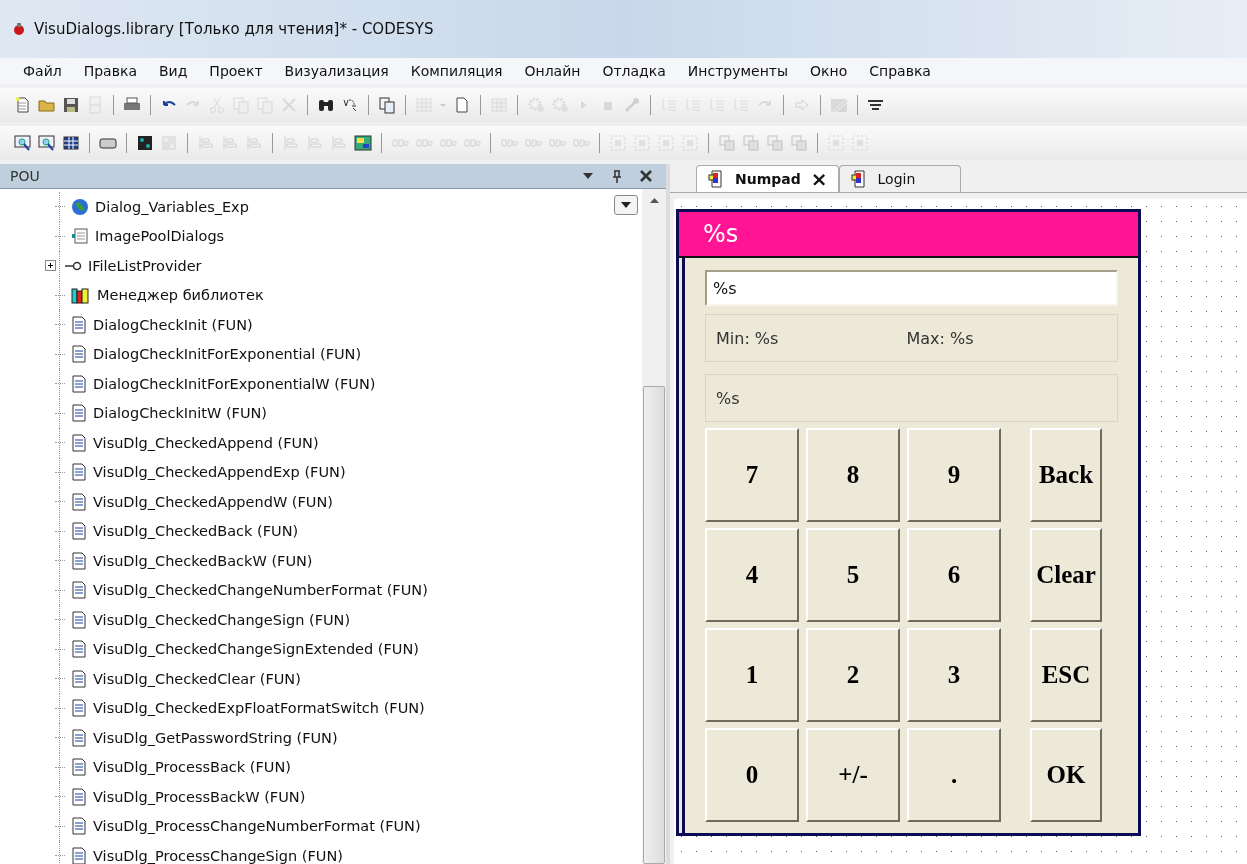 Image resolution: width=1247 pixels, height=864 pixels. Describe the element at coordinates (257, 826) in the screenshot. I see `tree-item: VisuDlg_ProcessChangeNumberFormat (FUN)` at that location.